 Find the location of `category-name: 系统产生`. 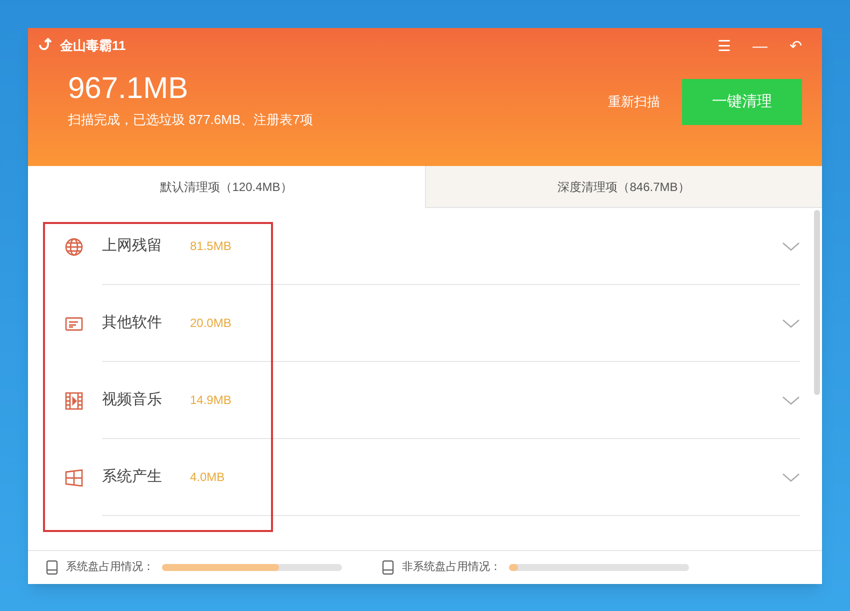

category-name: 系统产生 is located at coordinates (132, 476).